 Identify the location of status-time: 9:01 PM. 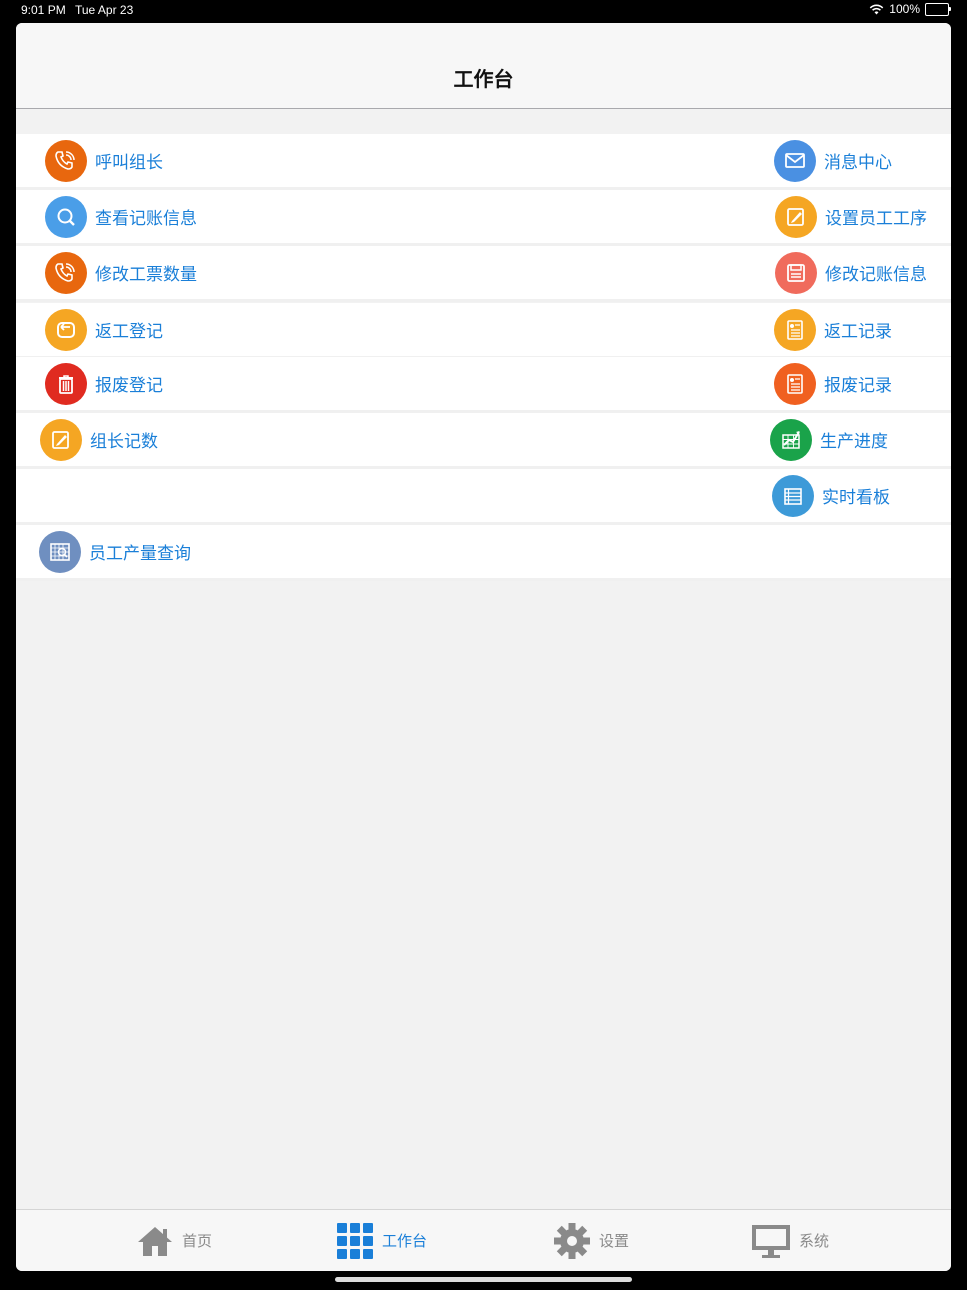
(43, 10).